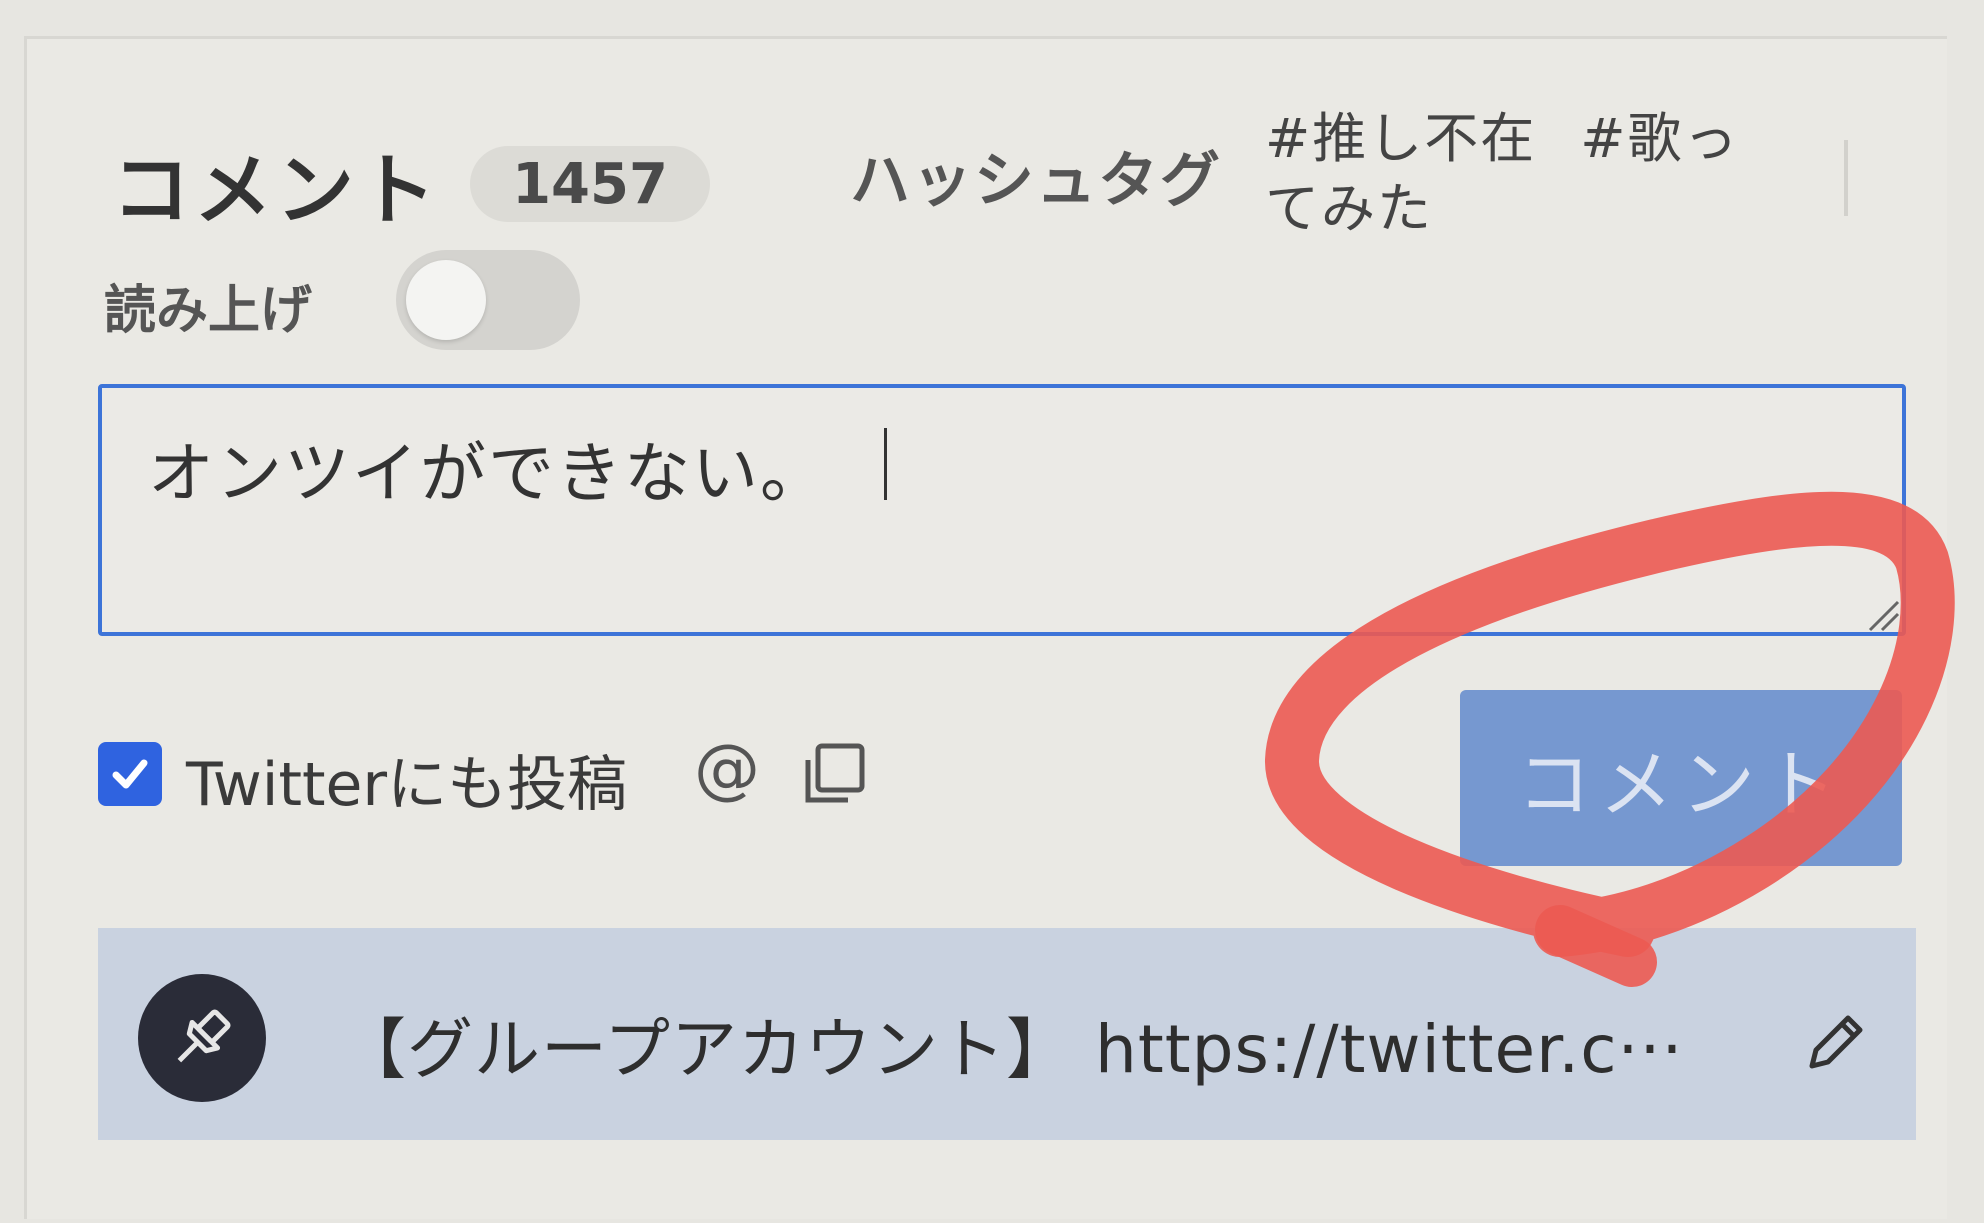 The width and height of the screenshot is (1984, 1223). I want to click on comment-input-value: オンツイができない。, so click(488, 473).